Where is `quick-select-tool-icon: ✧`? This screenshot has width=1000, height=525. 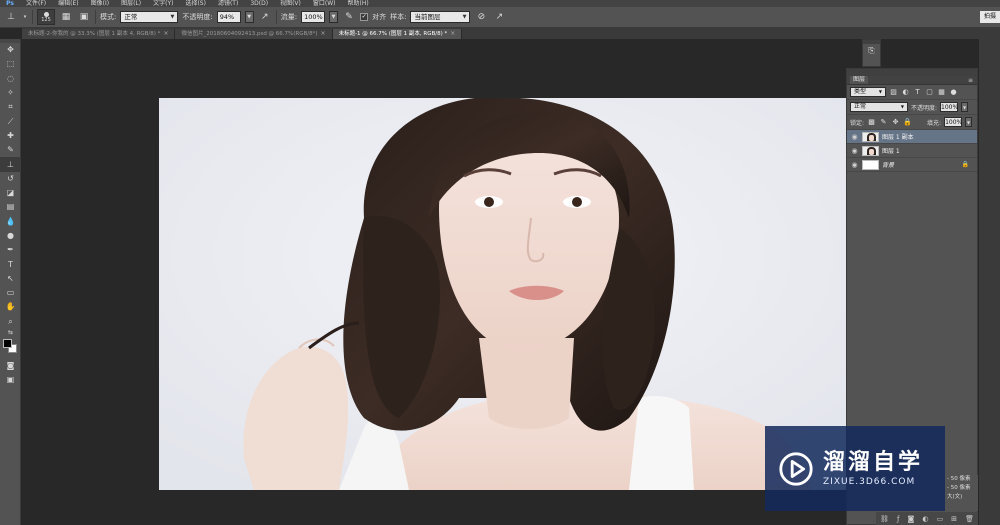
quick-select-tool-icon: ✧ is located at coordinates (10, 93).